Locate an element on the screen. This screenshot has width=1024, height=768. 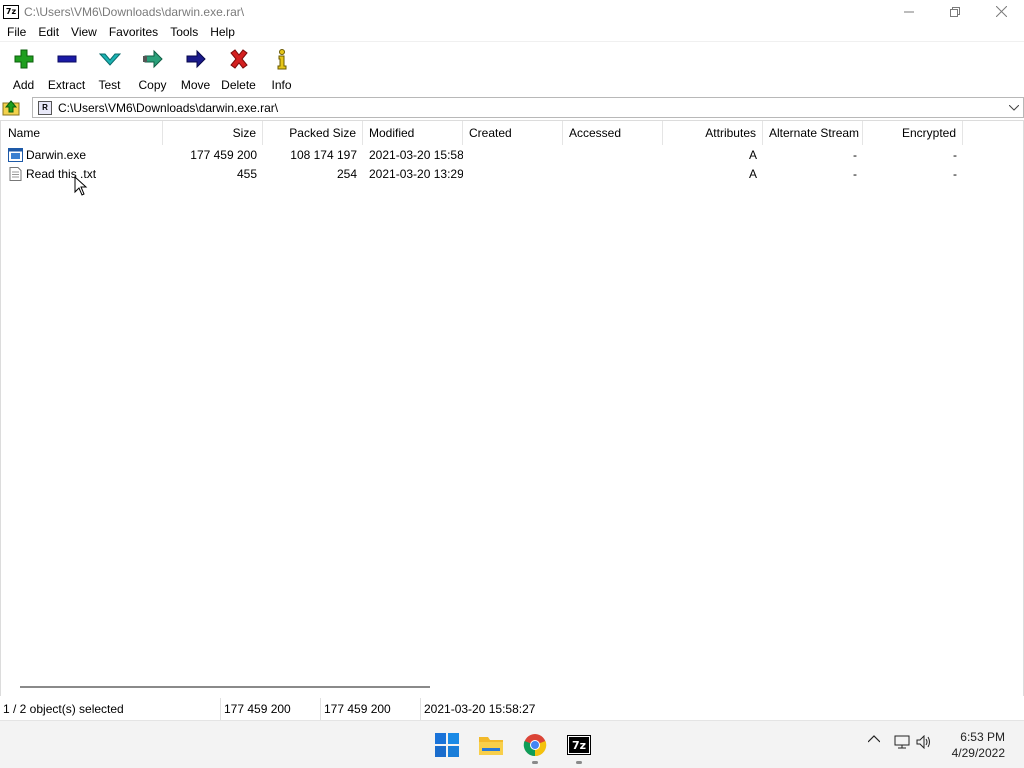
network-button is located at coordinates (902, 742).